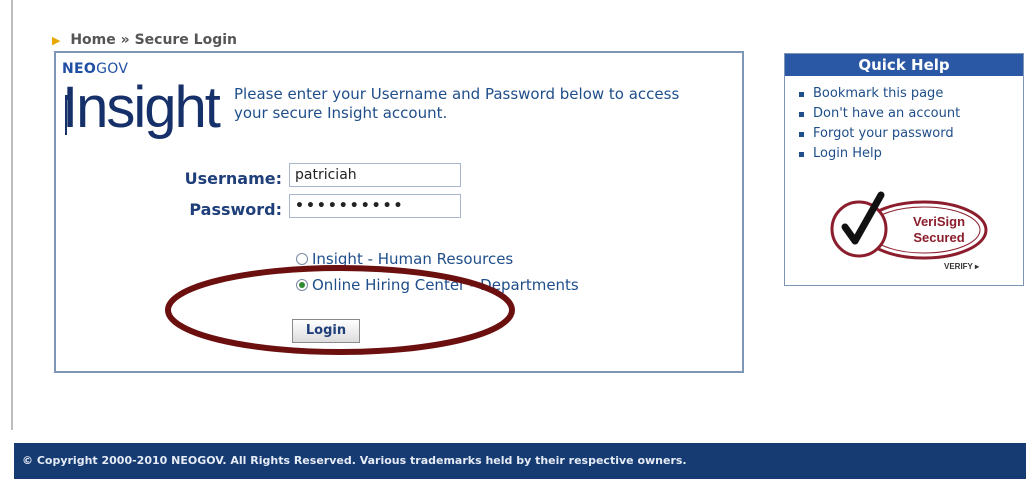  Describe the element at coordinates (326, 331) in the screenshot. I see `login-button: Login` at that location.